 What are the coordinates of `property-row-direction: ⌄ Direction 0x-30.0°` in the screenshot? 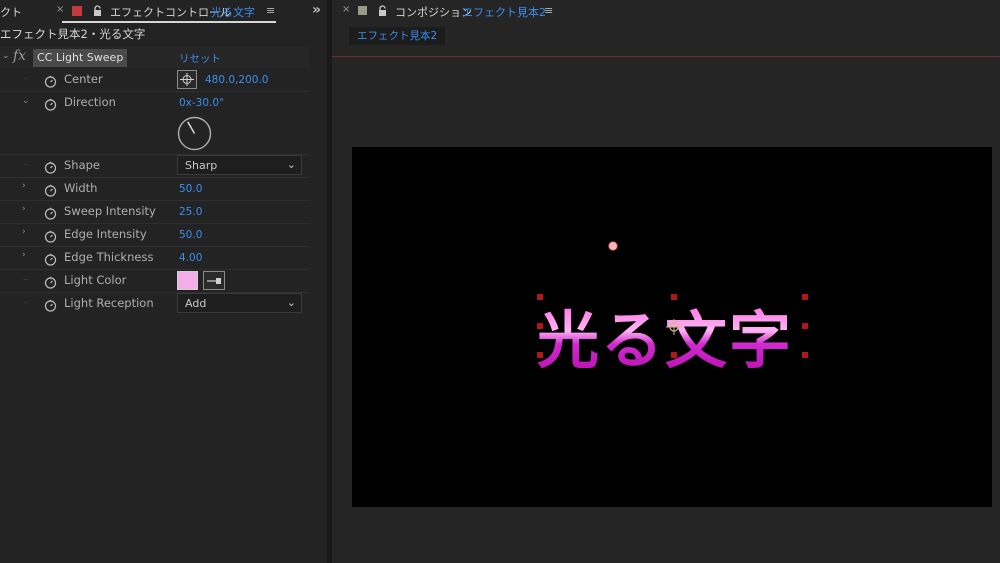 It's located at (154, 122).